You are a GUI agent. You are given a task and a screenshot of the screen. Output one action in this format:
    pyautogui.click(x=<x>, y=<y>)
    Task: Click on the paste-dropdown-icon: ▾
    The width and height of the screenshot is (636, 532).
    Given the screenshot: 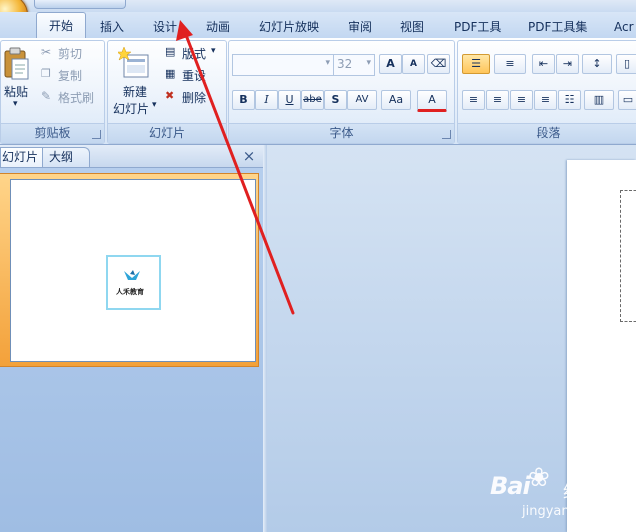 What is the action you would take?
    pyautogui.click(x=15, y=104)
    